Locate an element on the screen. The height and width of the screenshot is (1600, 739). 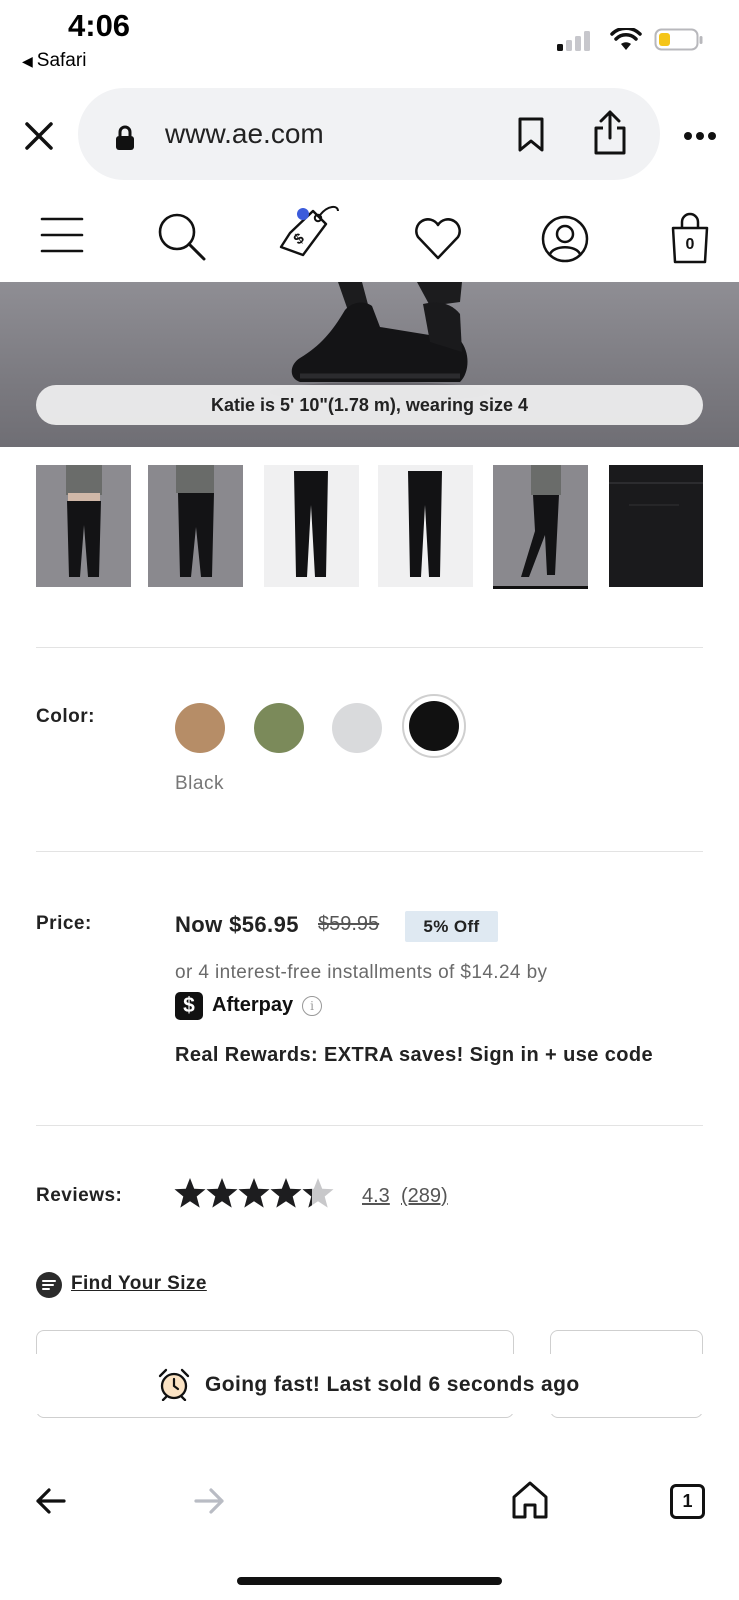
find-your-size-link: Find Your Size is located at coordinates (139, 1284).